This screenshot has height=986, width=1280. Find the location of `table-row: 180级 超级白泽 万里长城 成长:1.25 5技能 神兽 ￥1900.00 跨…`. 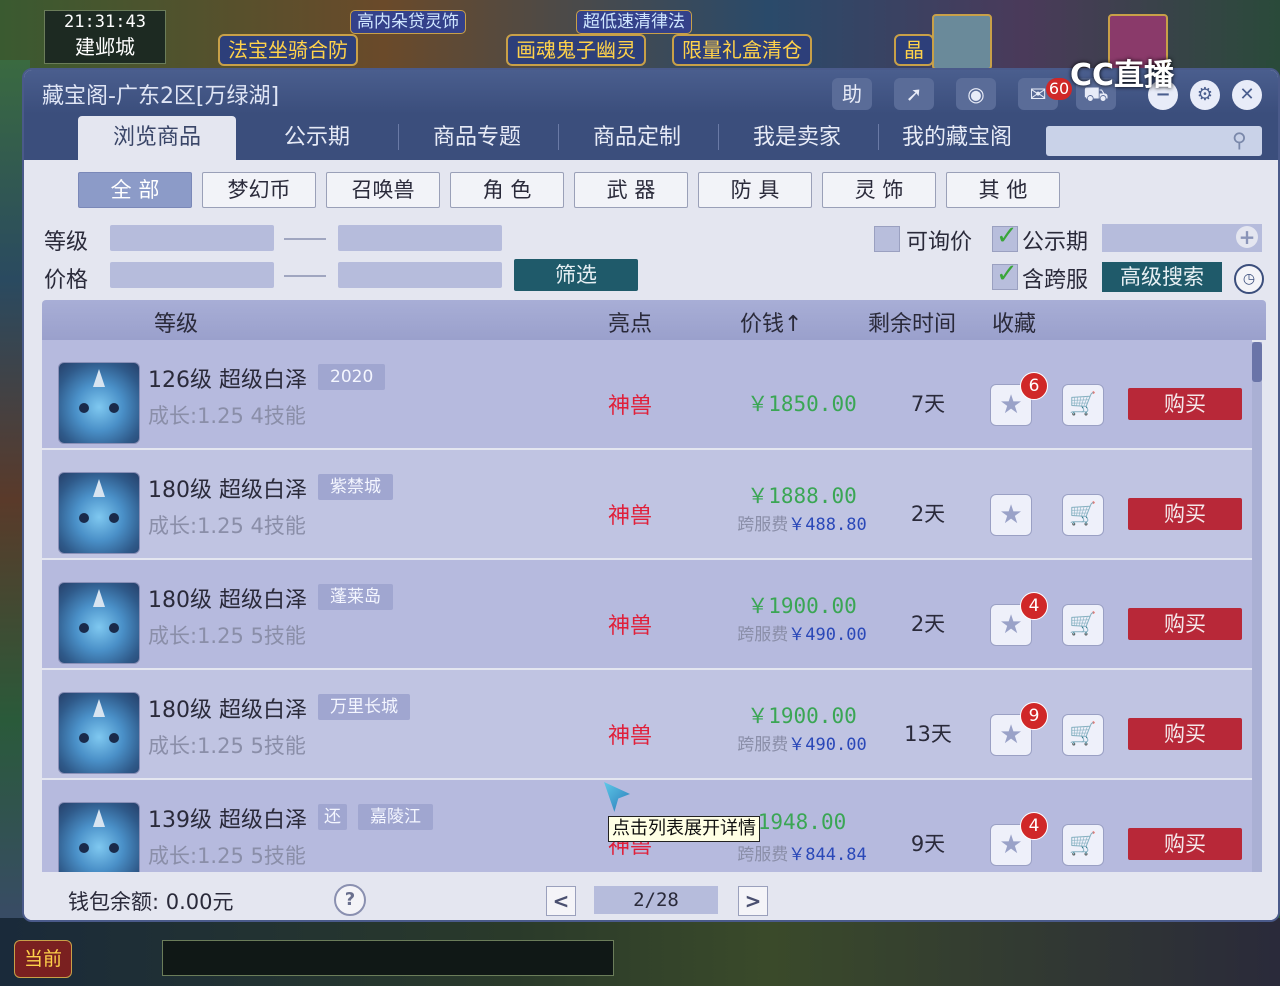

table-row: 180级 超级白泽 万里长城 成长:1.25 5技能 神兽 ￥1900.00 跨… is located at coordinates (647, 724).